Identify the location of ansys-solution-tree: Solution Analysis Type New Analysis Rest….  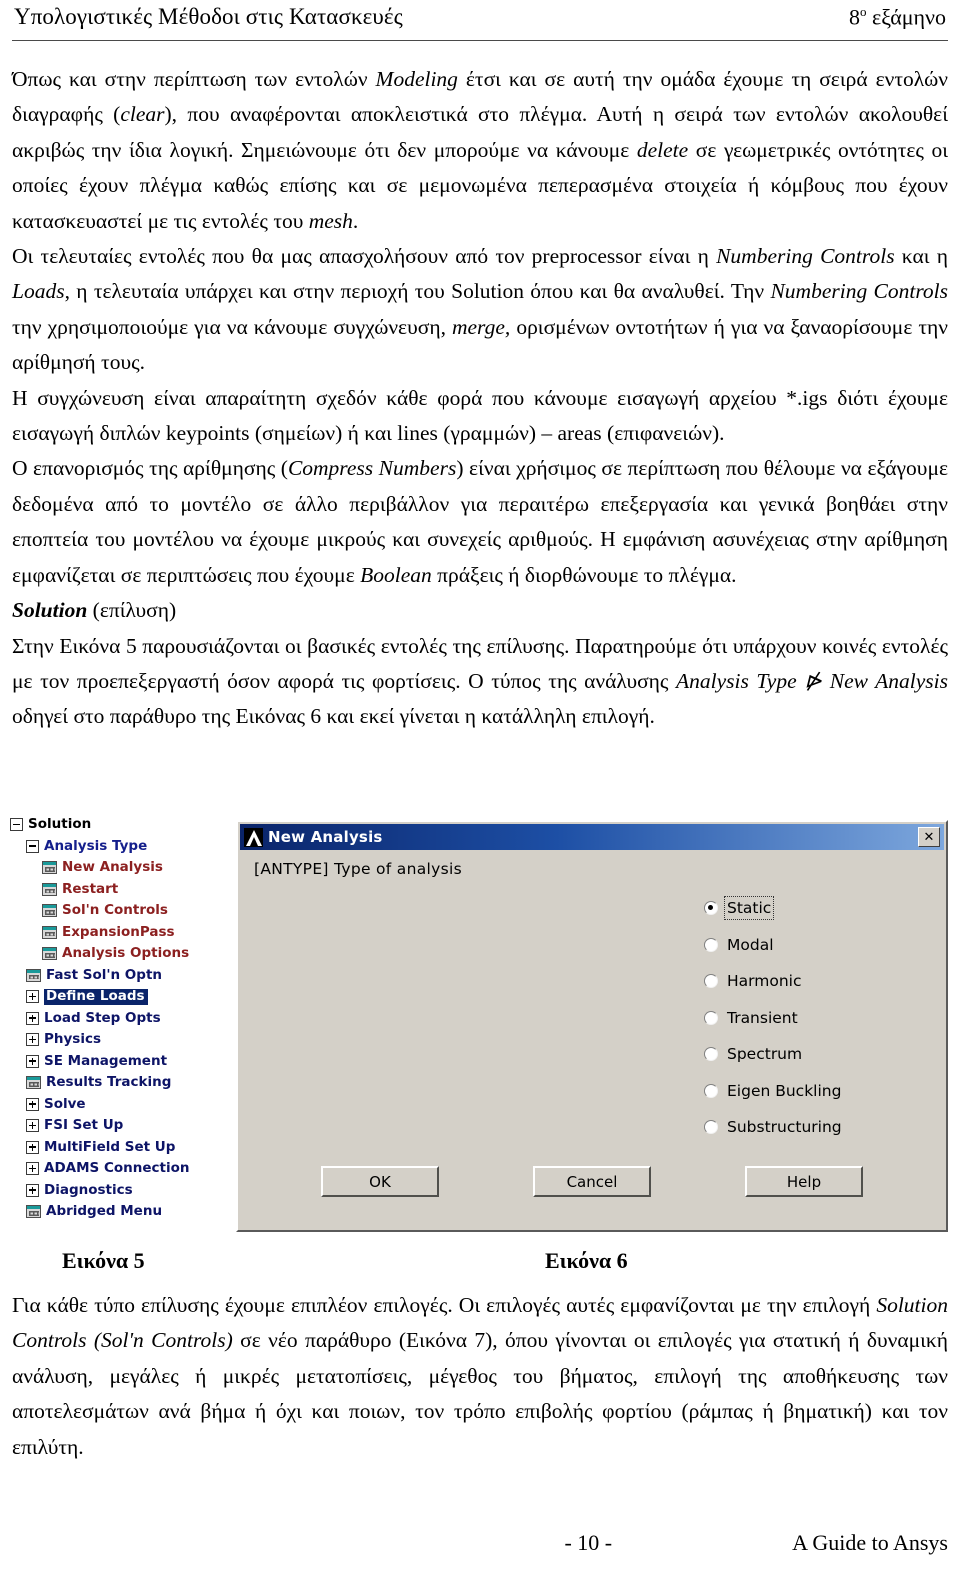
(116, 1018).